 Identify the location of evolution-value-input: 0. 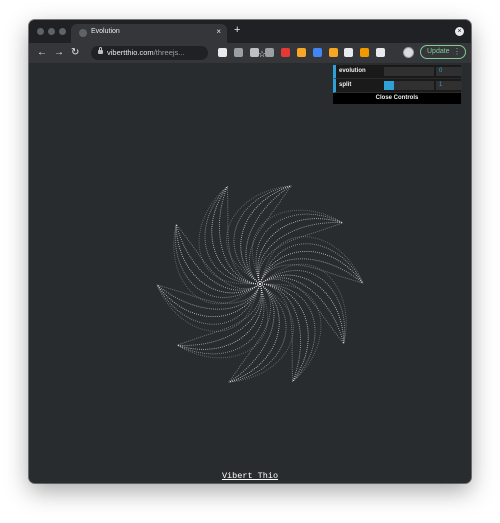
(449, 71).